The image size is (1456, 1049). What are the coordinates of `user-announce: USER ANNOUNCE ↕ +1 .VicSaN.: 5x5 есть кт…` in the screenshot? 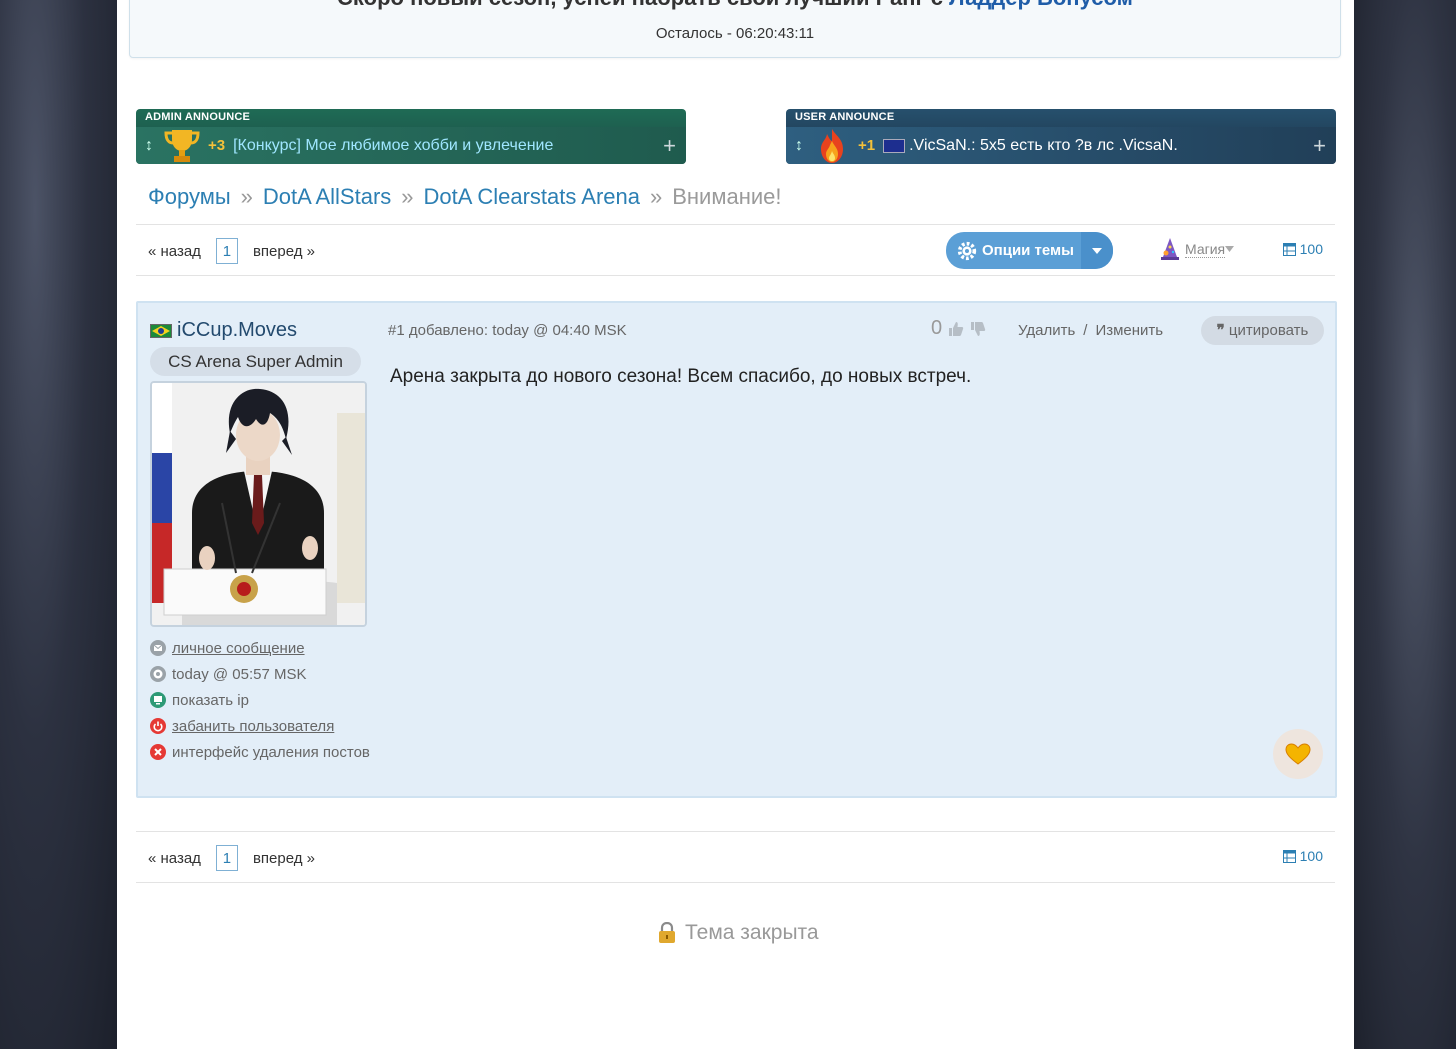 It's located at (1061, 136).